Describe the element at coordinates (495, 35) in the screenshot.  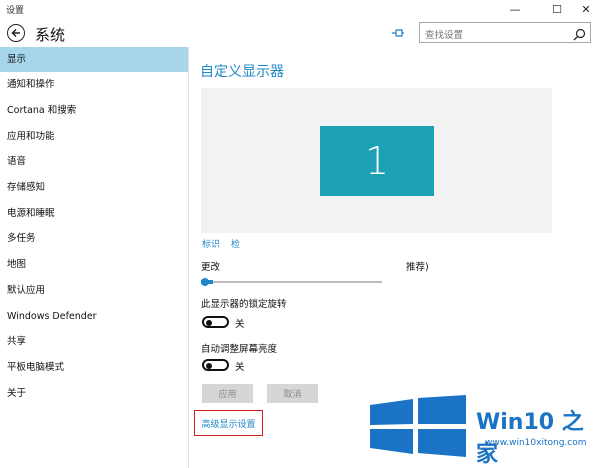
I see `search-input` at that location.